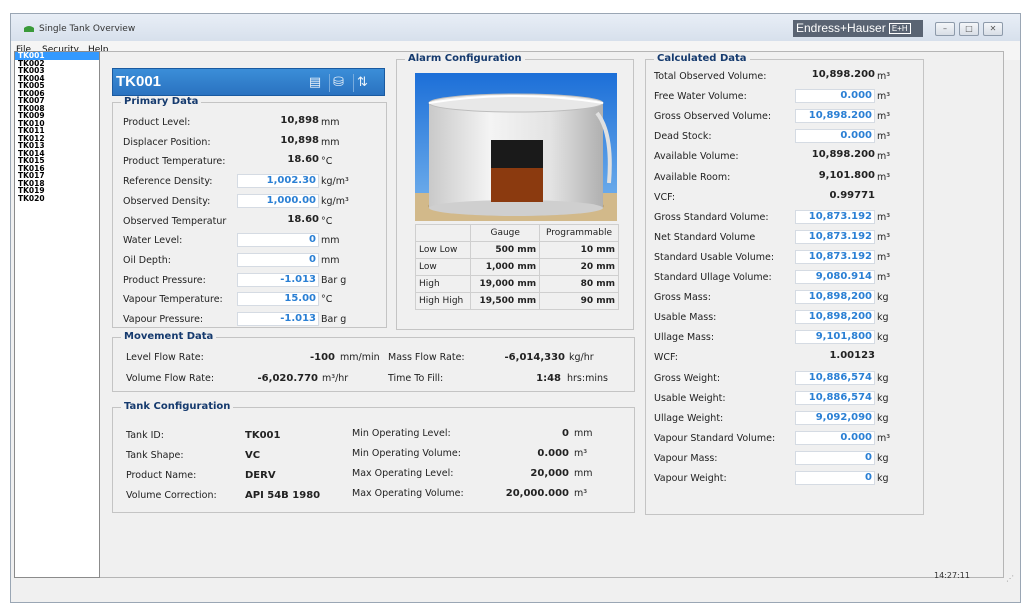  I want to click on config-value: 20,000, so click(549, 473).